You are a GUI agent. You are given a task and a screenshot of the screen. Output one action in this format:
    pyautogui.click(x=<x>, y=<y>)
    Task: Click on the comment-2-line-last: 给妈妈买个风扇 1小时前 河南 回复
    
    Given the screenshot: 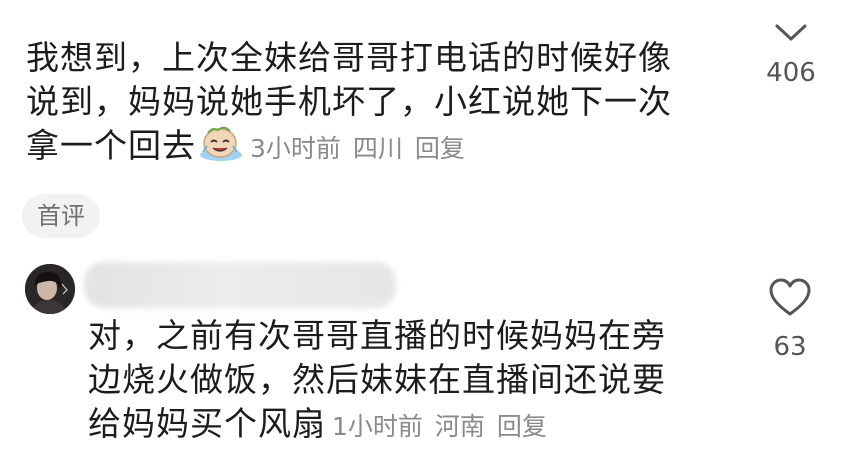 What is the action you would take?
    pyautogui.click(x=408, y=425)
    